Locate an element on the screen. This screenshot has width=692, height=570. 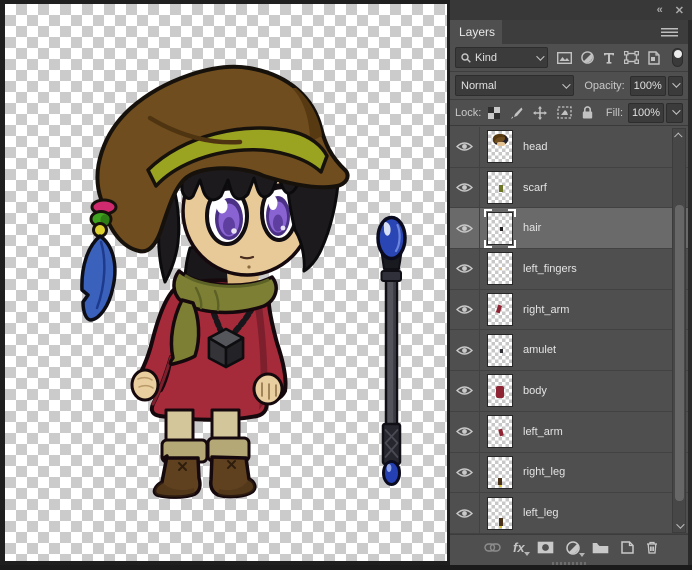
panel-tab-bar: Layers is located at coordinates (569, 32).